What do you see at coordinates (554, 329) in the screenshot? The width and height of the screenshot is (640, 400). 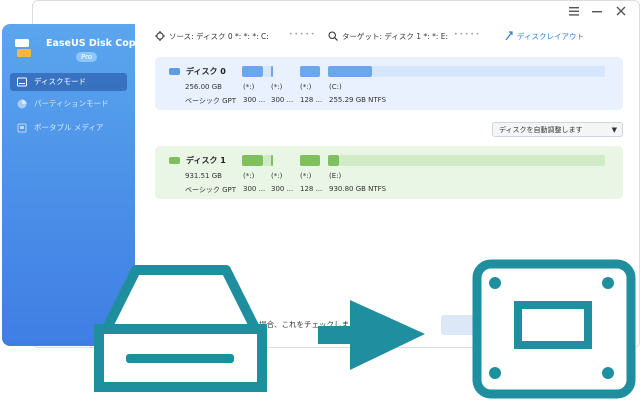 I see `ssd-chip-icon` at bounding box center [554, 329].